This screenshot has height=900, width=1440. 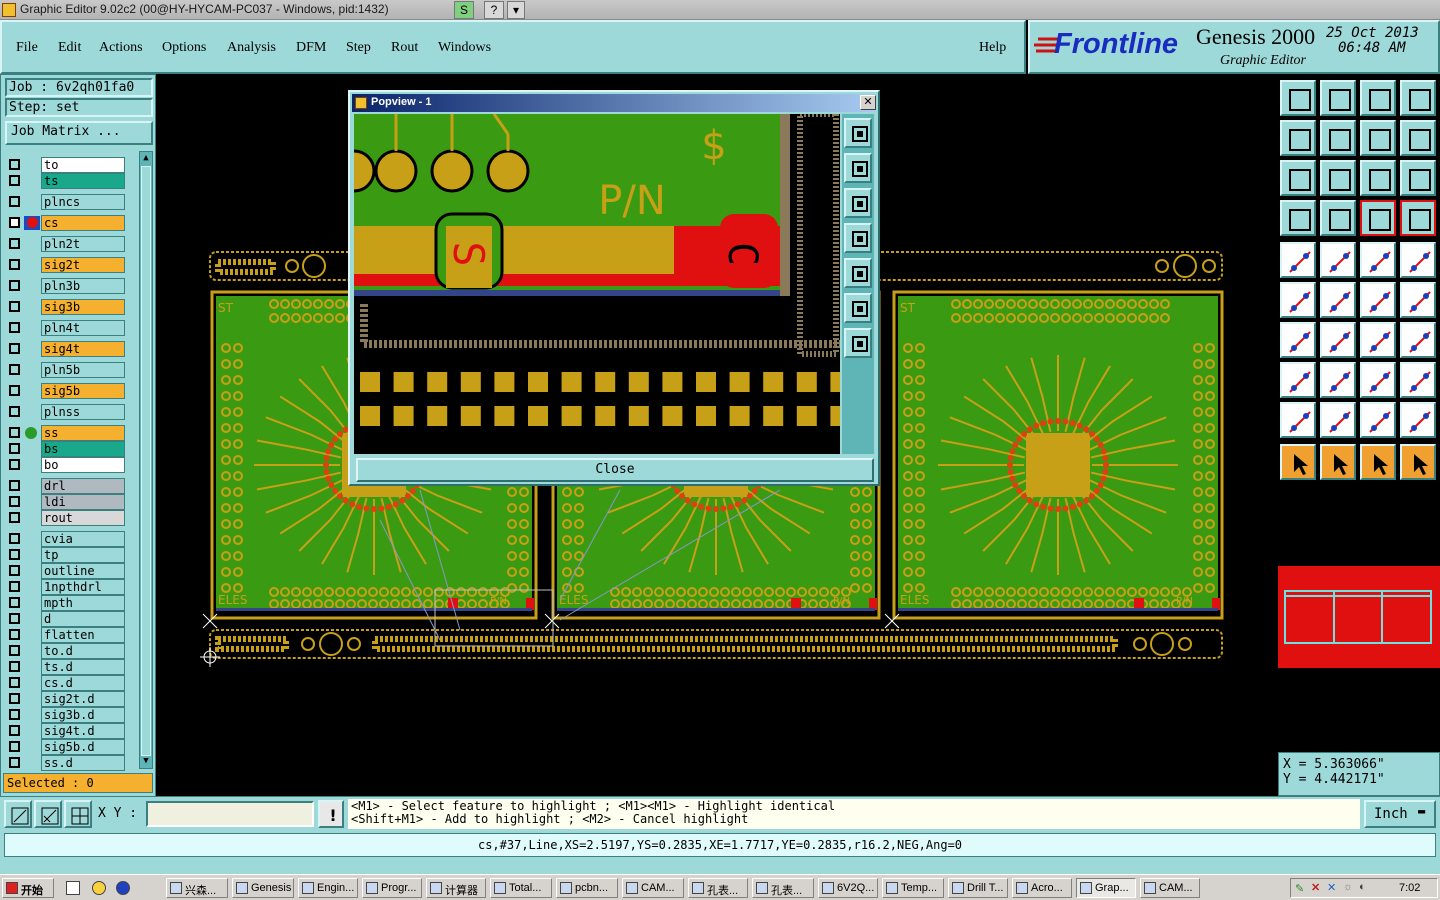 I want to click on layer-scrollbar: ▲ ▼, so click(x=146, y=460).